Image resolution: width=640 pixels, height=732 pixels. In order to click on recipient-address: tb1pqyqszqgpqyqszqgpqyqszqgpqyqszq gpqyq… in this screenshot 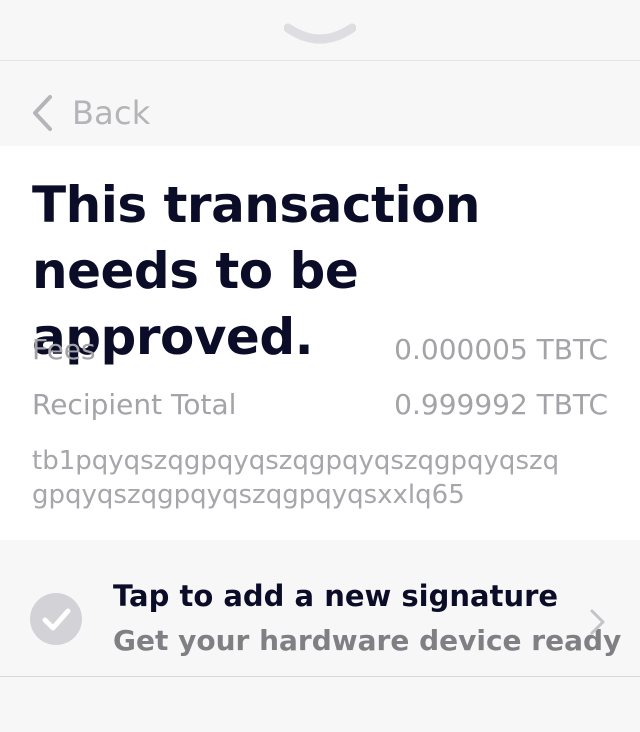, I will do `click(320, 478)`.